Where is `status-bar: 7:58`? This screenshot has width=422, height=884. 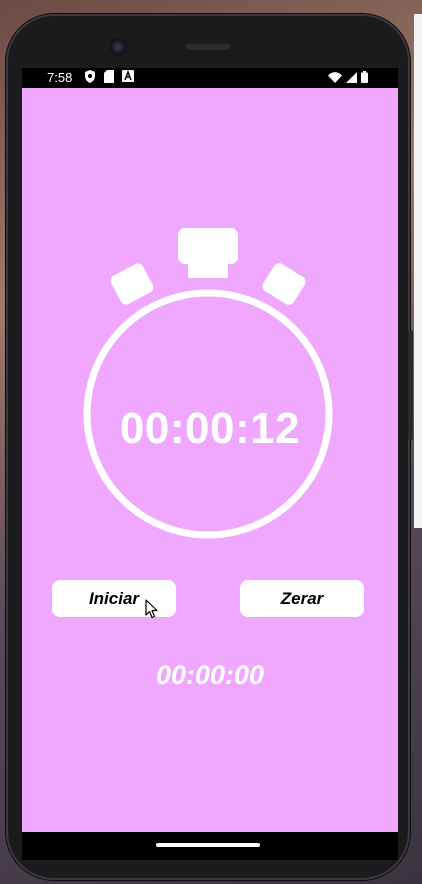 status-bar: 7:58 is located at coordinates (210, 78).